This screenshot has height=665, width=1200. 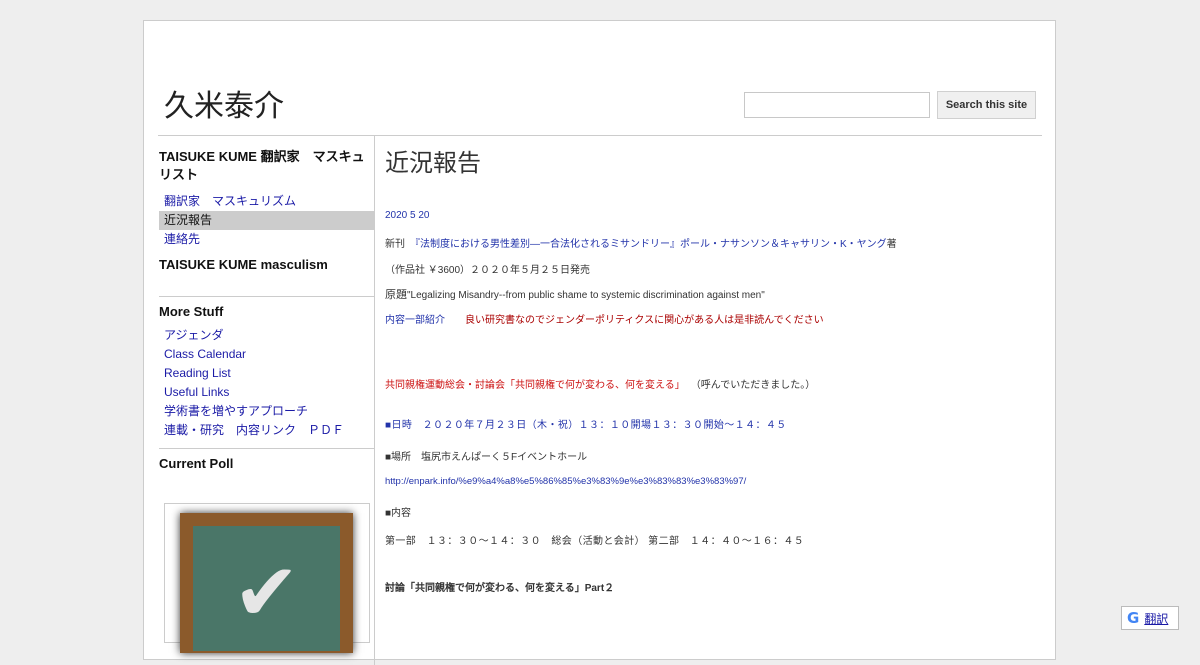 I want to click on search-button: Search this site, so click(x=986, y=105).